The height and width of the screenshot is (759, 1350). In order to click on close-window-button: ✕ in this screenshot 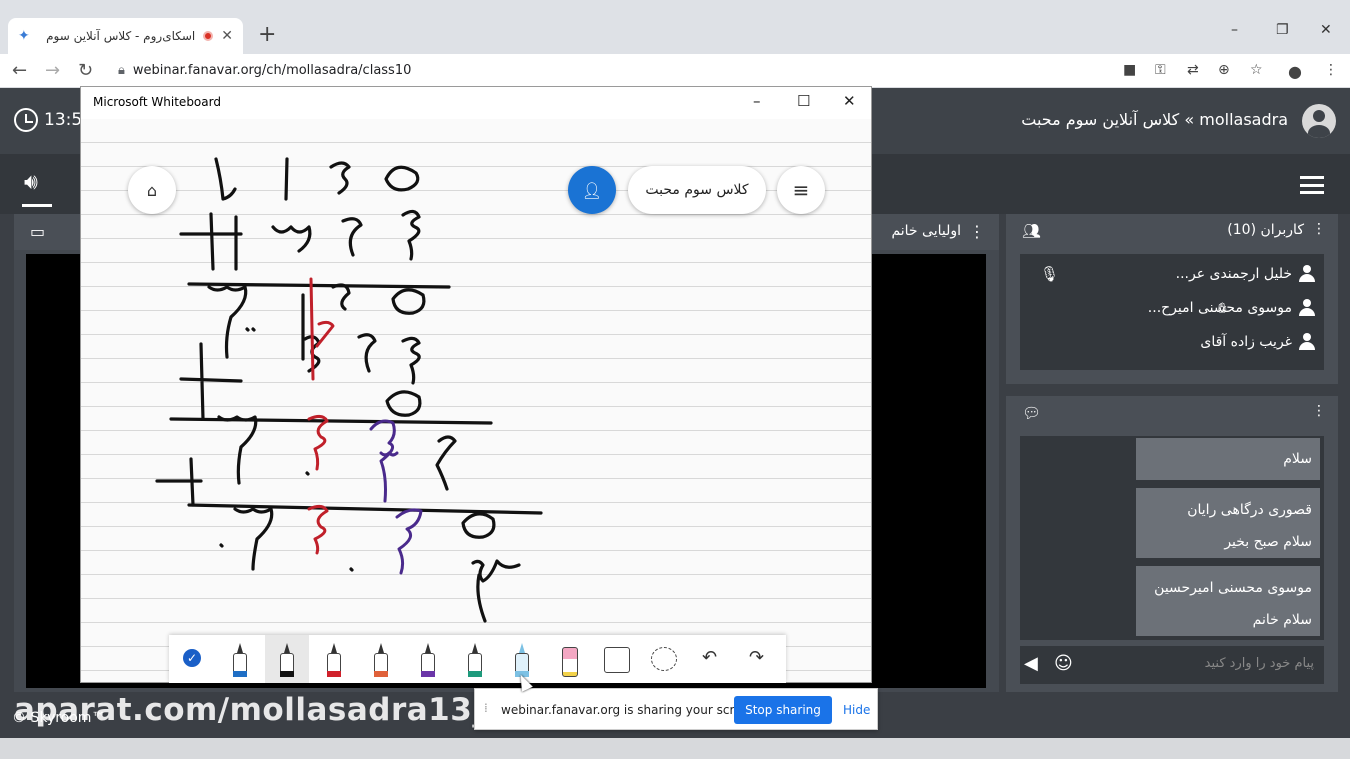, I will do `click(1326, 30)`.